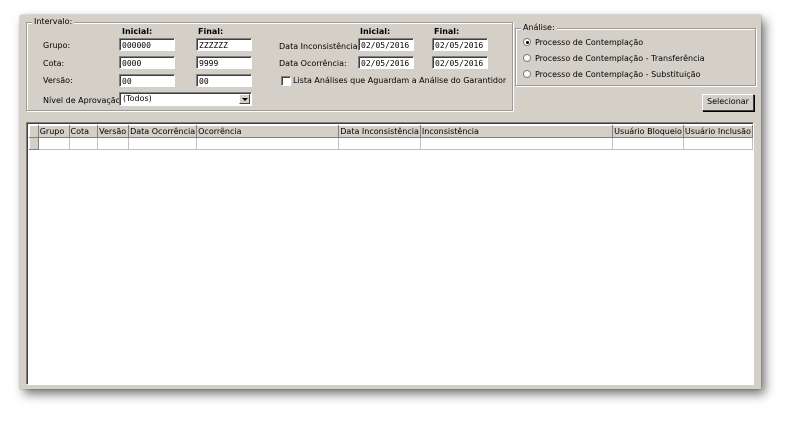 The image size is (803, 432). What do you see at coordinates (224, 44) in the screenshot?
I see `grupo-final-input: ZZZZZZ` at bounding box center [224, 44].